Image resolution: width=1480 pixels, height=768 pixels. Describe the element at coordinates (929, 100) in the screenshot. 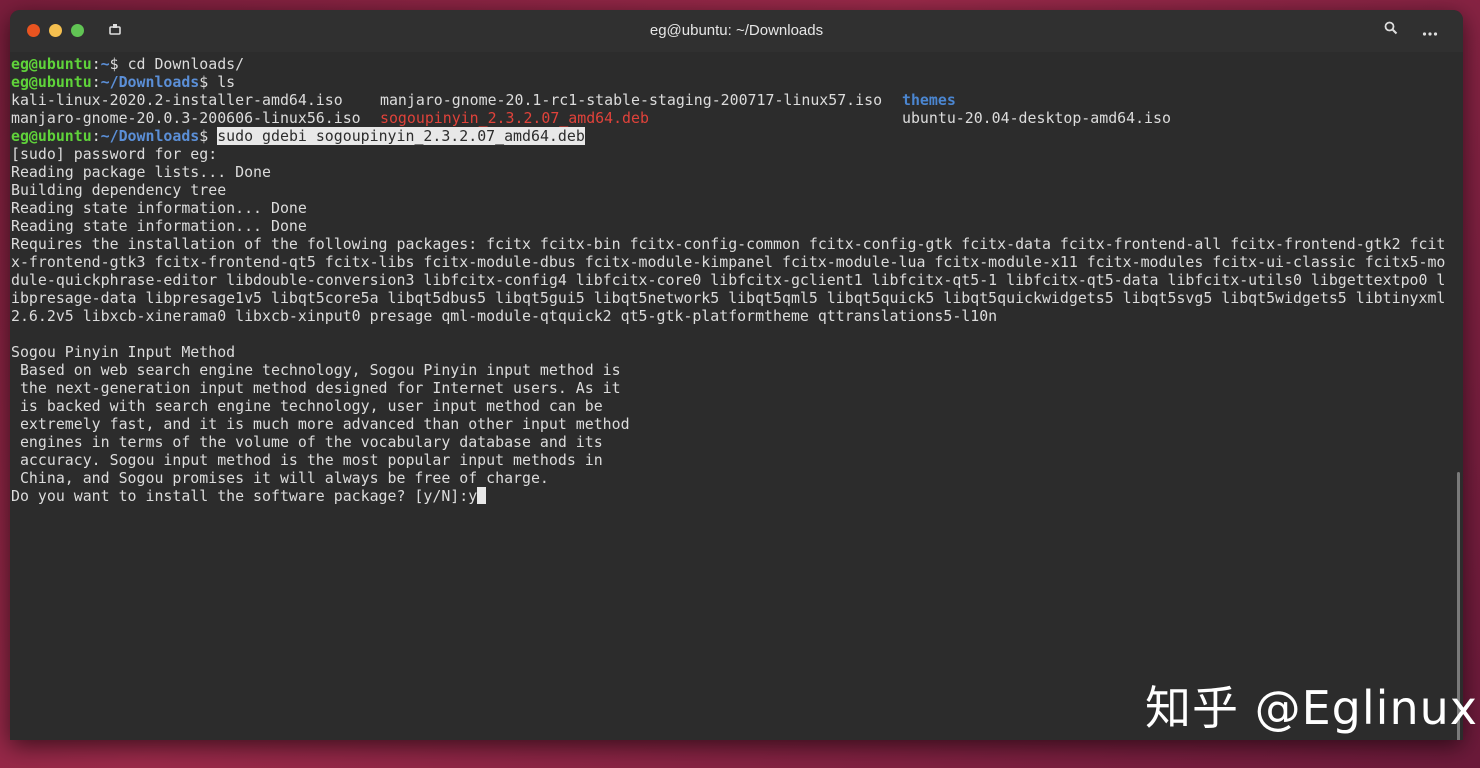

I see `ls-directory: themes` at that location.